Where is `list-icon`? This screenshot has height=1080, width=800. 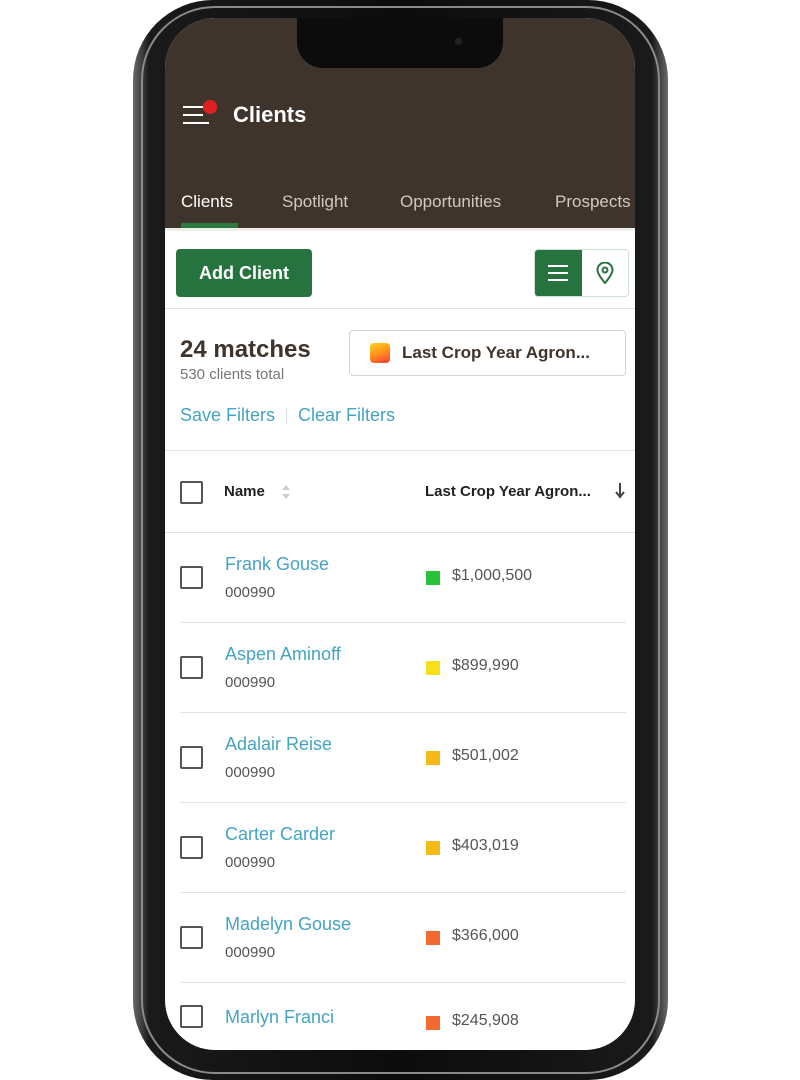 list-icon is located at coordinates (558, 273).